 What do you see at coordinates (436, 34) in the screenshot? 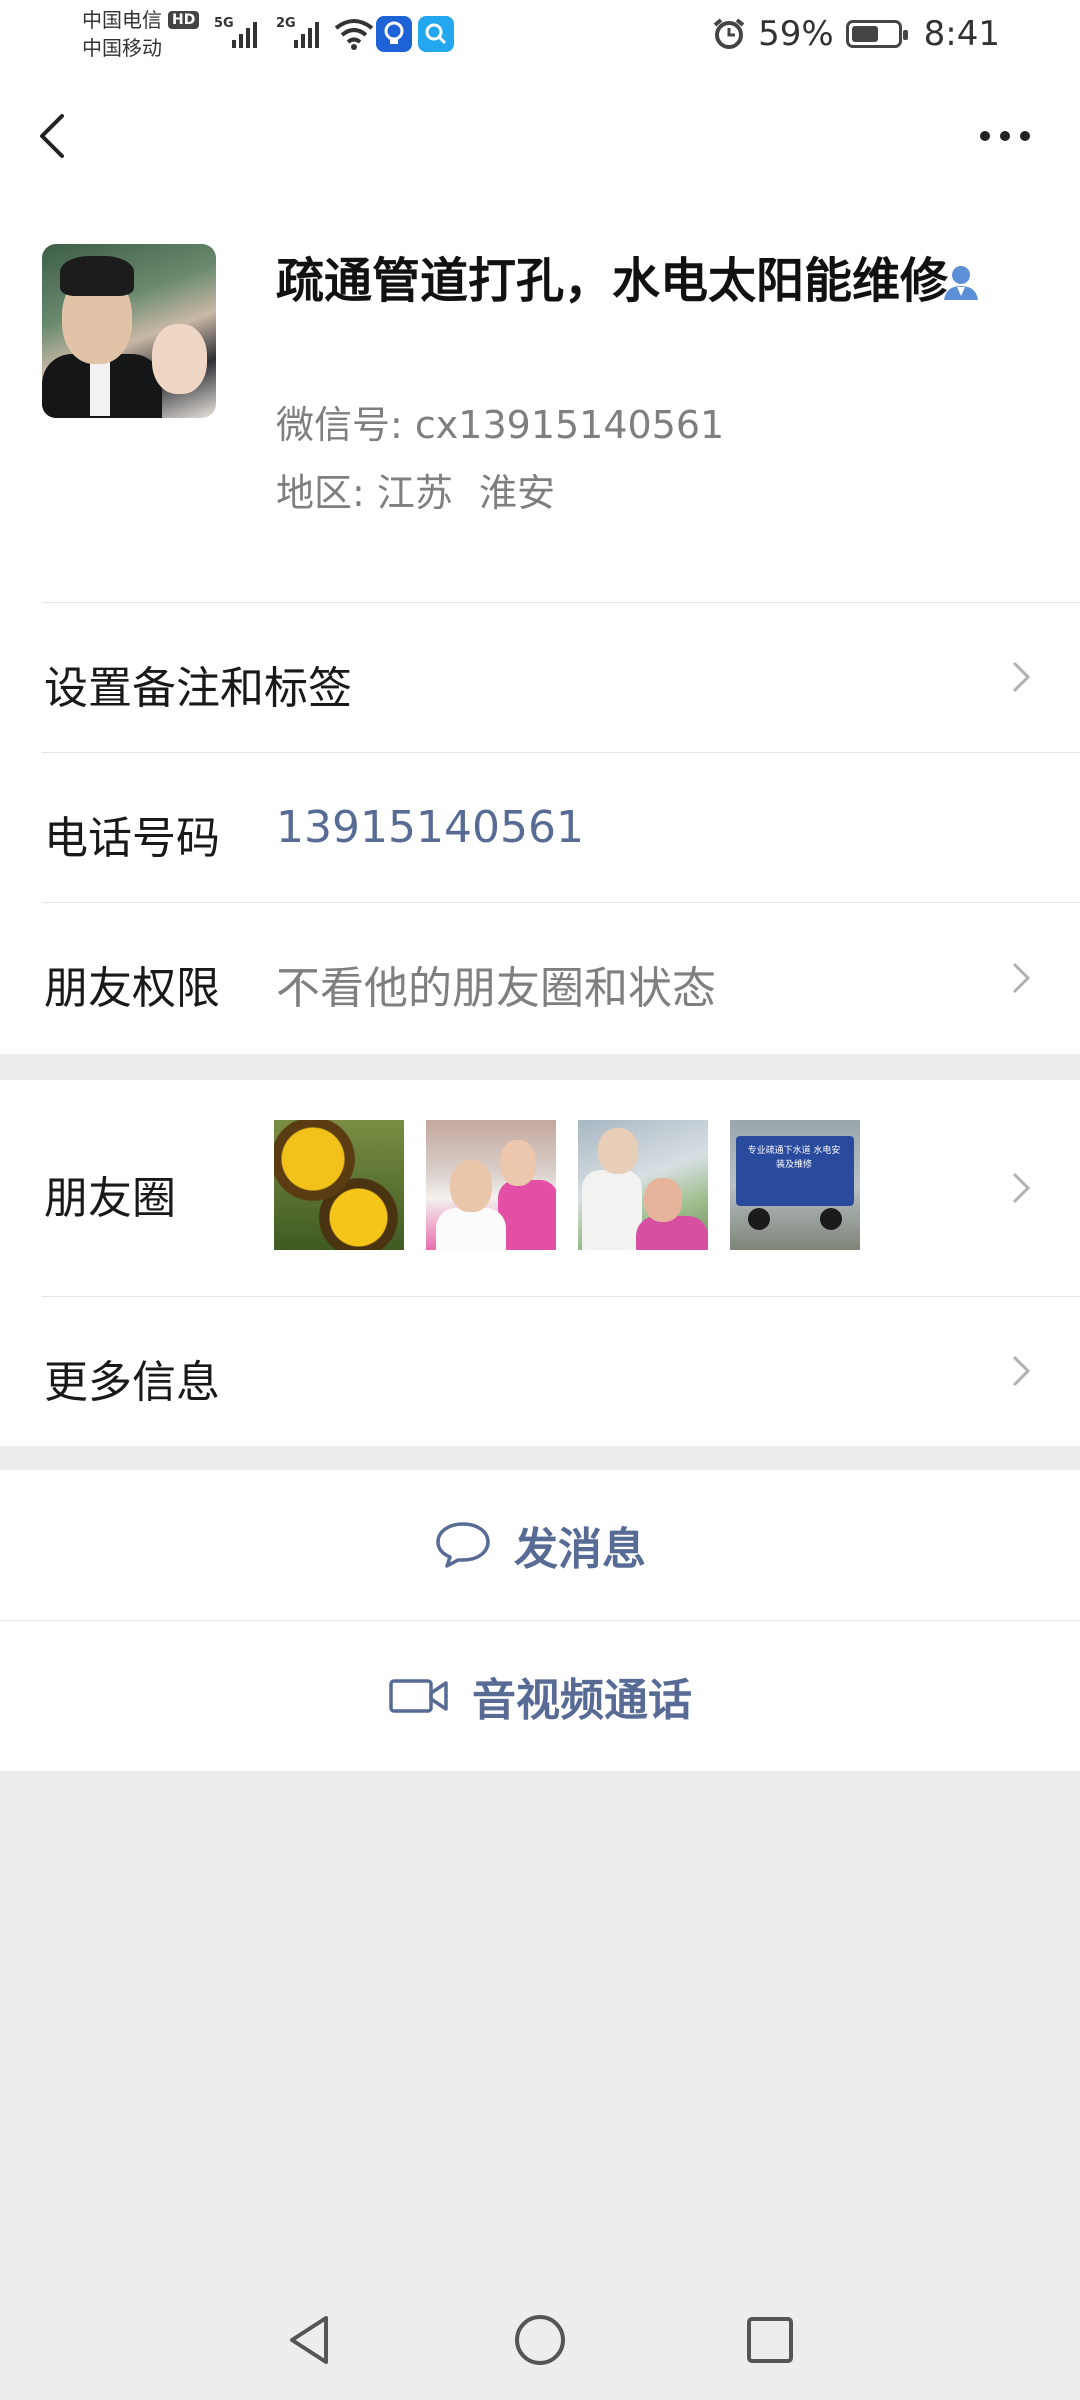
I see `search-app-icon` at bounding box center [436, 34].